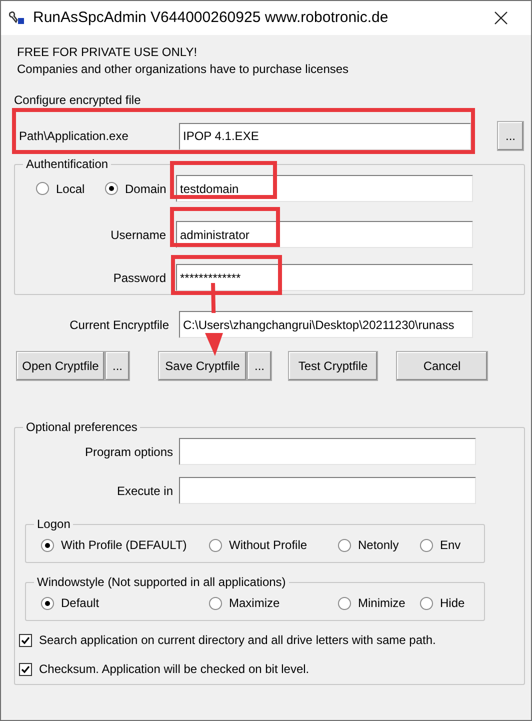 The height and width of the screenshot is (721, 532). I want to click on action-button: Cancel, so click(442, 366).